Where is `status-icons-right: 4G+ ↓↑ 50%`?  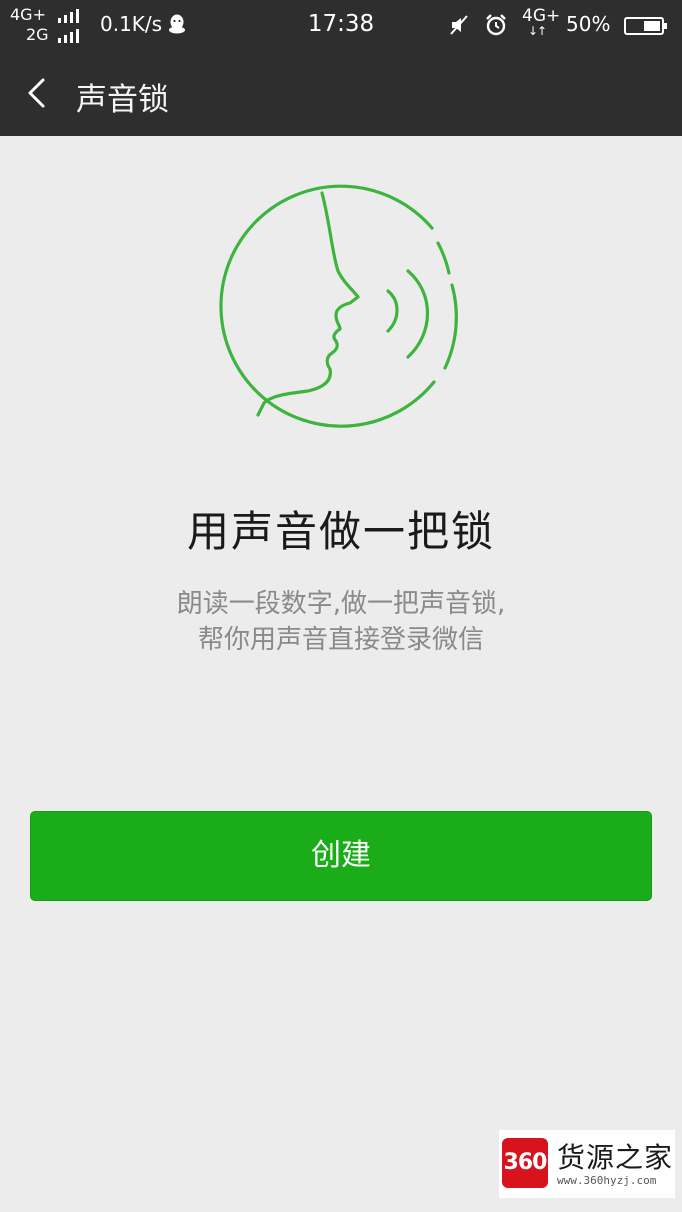
status-icons-right: 4G+ ↓↑ 50% is located at coordinates (557, 25).